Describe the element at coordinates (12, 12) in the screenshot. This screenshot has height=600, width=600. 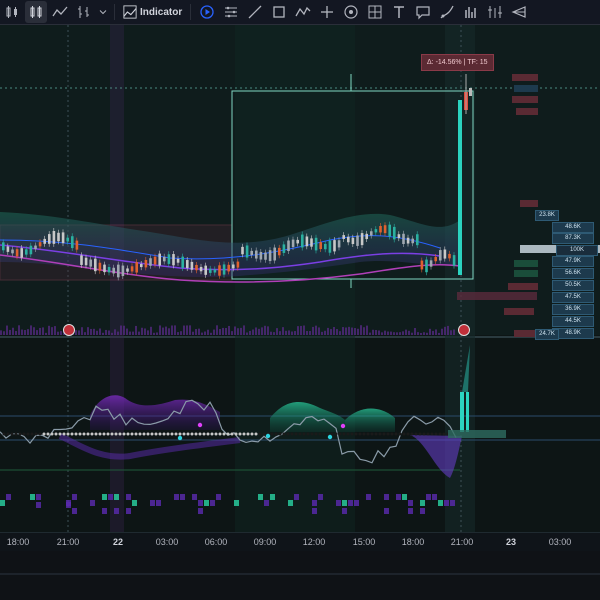
I see `candles-icon` at that location.